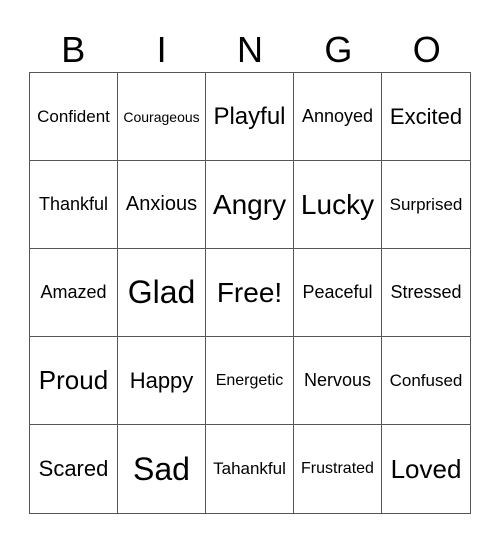 This screenshot has width=500, height=544. Describe the element at coordinates (426, 205) in the screenshot. I see `bingo-cell: Surprised` at that location.